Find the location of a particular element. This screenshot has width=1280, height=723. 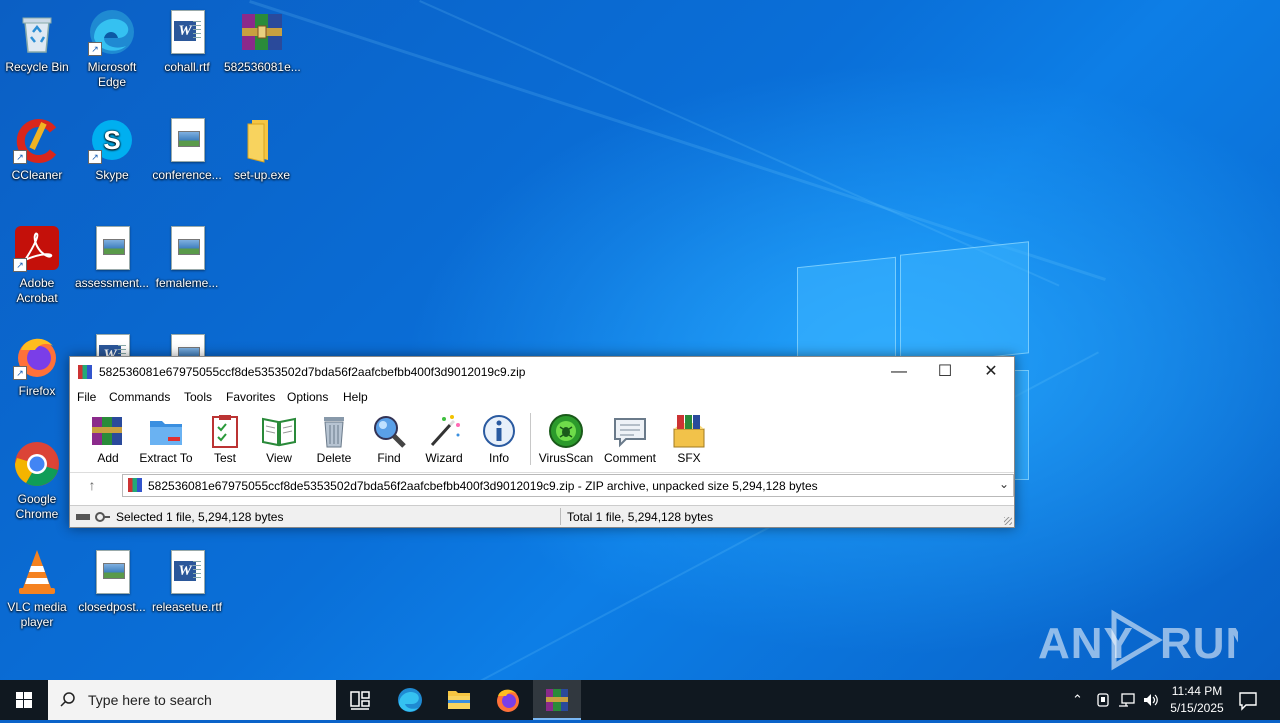

firefox-icon is located at coordinates (508, 700).